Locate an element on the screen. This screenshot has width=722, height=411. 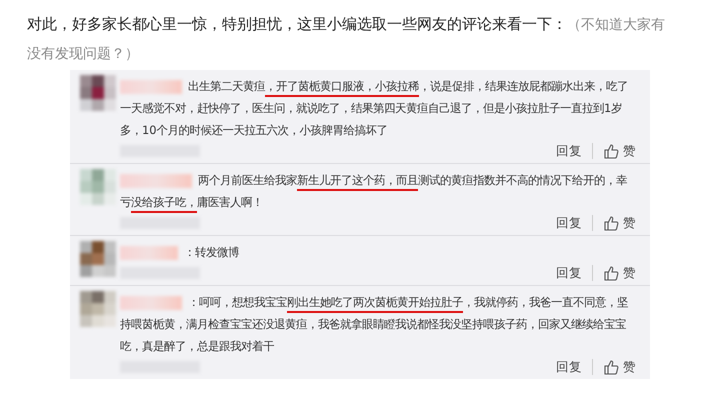
comment-text: 出生第二天黄疸，开了茵栀黄口服液，小孩拉稀，说是促排，结果连放屁都蹦水出来，吃了一天感觉不对，赶快停了，医生问，就说吃了，结果第四天黄疸自己退了，但是小孩拉肚子一直拉到1岁多，10个月的时候还一天拉五六次，小孩脾胃给搞坏了 is located at coordinates (374, 108).